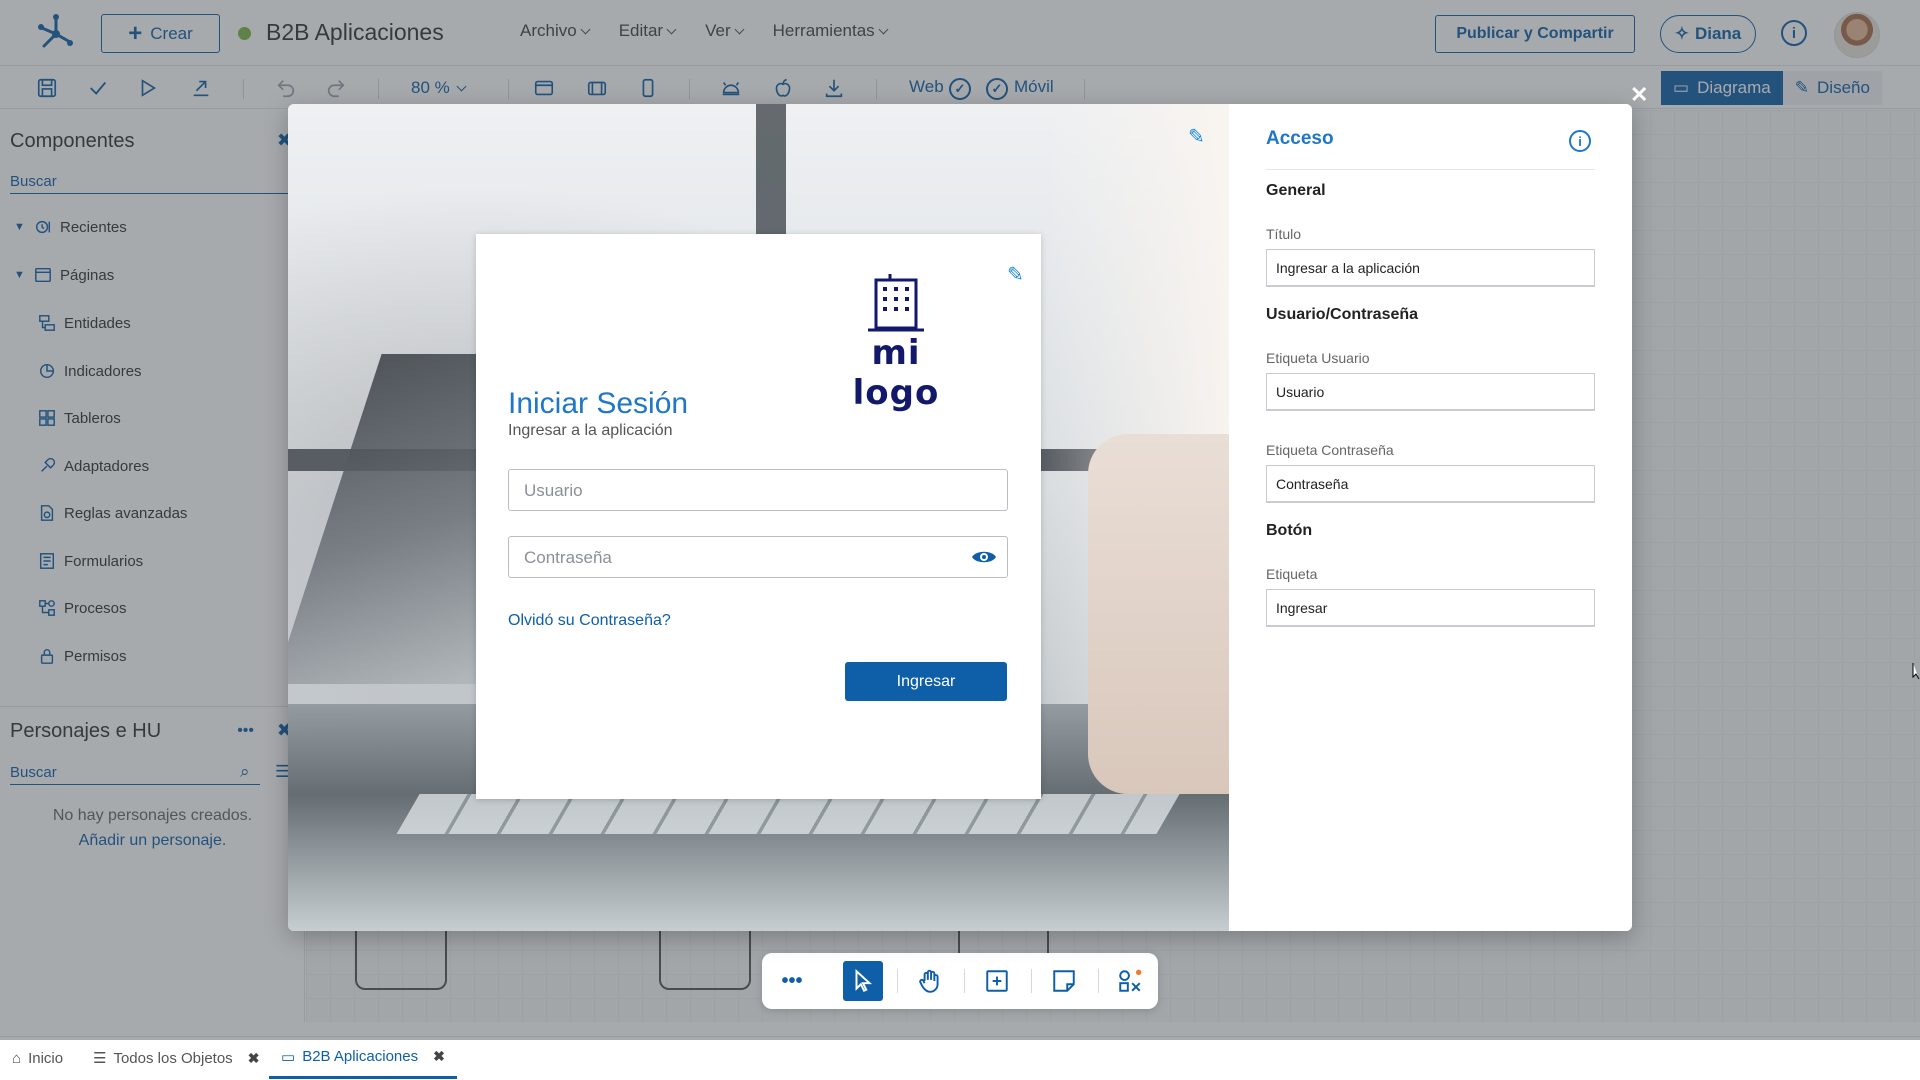  I want to click on folder-icon: ▭, so click(288, 1057).